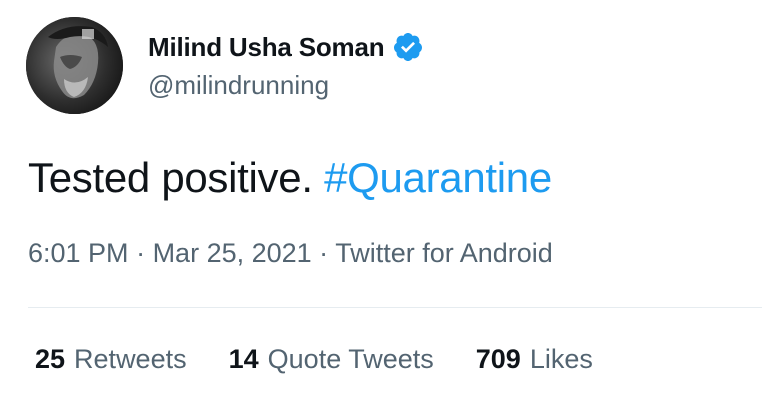 The image size is (762, 408). I want to click on engagement-stats: 25 Retweets 14 Quote Tweets 709 Likes, so click(335, 359).